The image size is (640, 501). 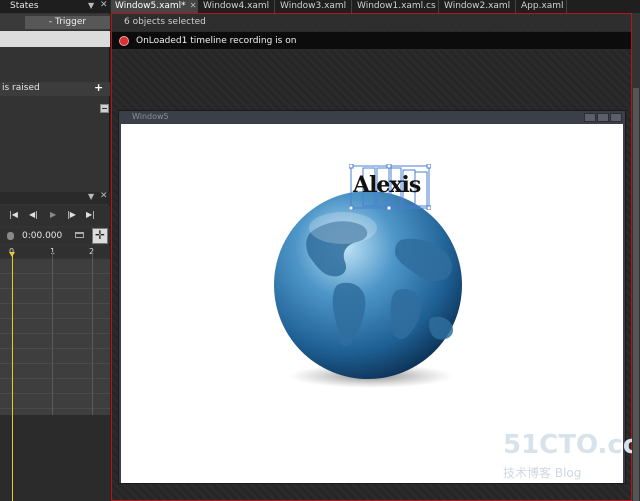 I want to click on tab-window2: Window2.xaml, so click(x=478, y=6).